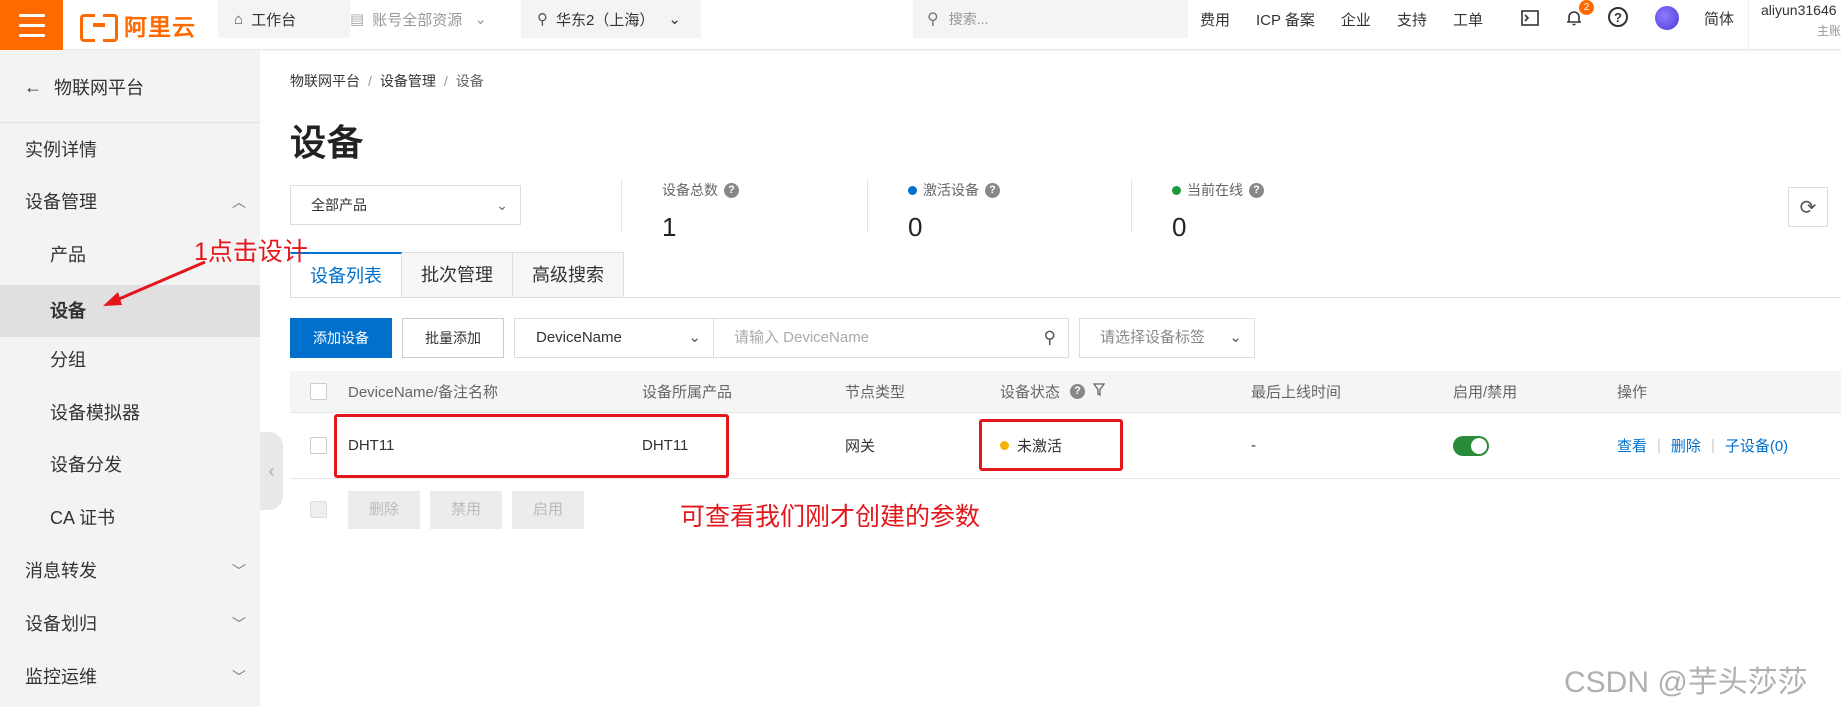 Image resolution: width=1841 pixels, height=707 pixels. What do you see at coordinates (405, 205) in the screenshot?
I see `product-filter-select: 全部产品 ⌄` at bounding box center [405, 205].